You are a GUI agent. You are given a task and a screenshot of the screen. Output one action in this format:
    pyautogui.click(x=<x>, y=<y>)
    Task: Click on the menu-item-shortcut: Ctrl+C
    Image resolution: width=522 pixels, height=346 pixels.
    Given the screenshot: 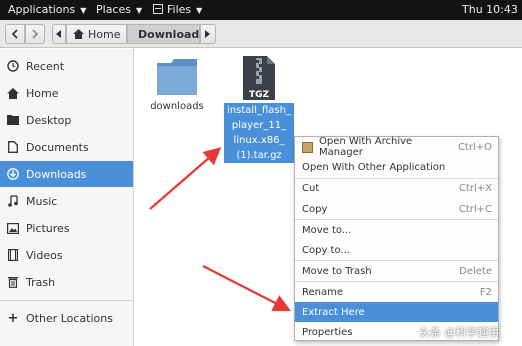 What is the action you would take?
    pyautogui.click(x=475, y=209)
    